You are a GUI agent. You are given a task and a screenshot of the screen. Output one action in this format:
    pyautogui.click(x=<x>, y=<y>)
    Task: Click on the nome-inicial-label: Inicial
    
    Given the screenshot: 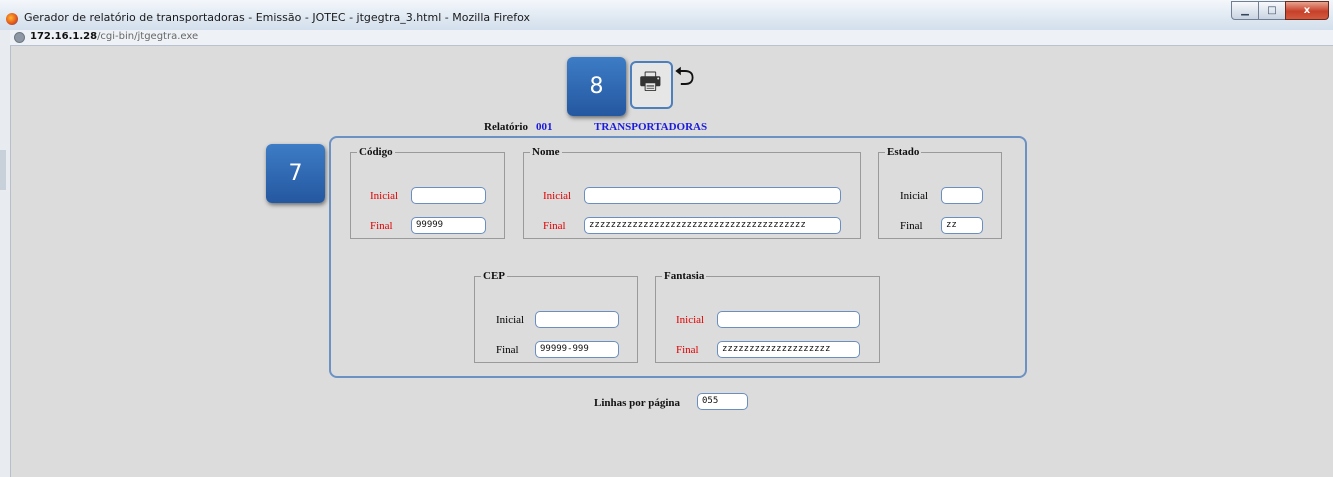 What is the action you would take?
    pyautogui.click(x=557, y=196)
    